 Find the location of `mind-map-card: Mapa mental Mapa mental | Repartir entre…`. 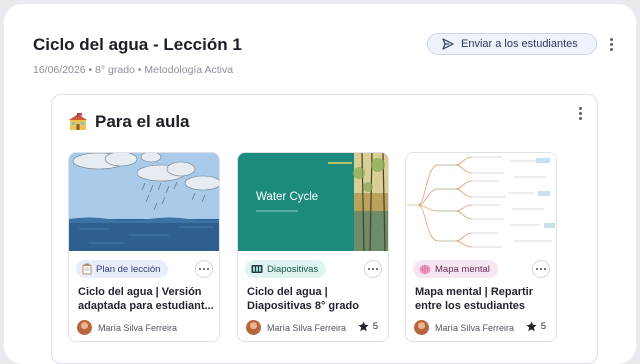

mind-map-card: Mapa mental Mapa mental | Repartir entre… is located at coordinates (481, 247).